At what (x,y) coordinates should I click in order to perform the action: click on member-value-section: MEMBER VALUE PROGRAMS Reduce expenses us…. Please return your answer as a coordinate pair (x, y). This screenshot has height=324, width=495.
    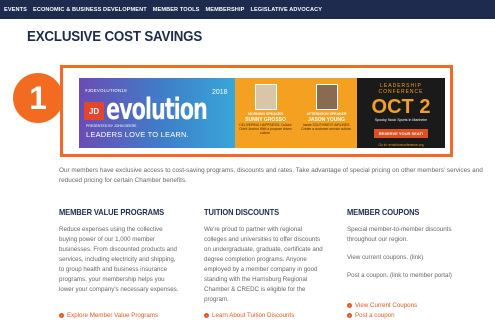
    Looking at the image, I should click on (120, 255).